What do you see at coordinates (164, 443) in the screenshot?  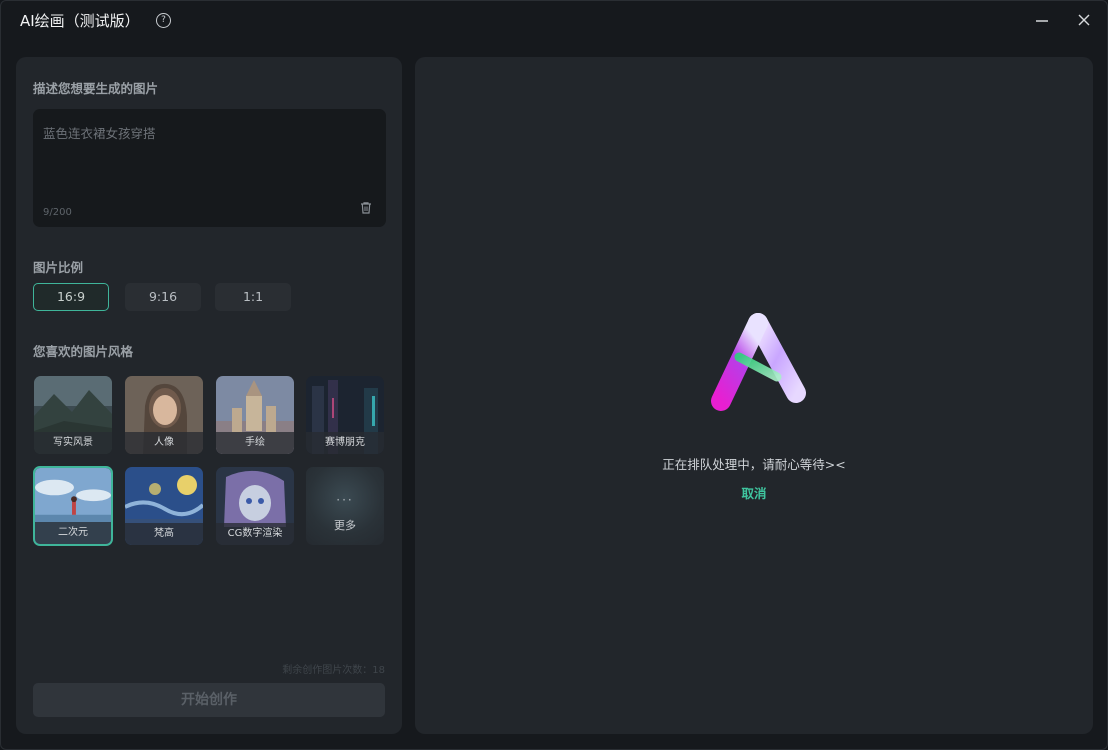 I see `style-label-portrait: 人像` at bounding box center [164, 443].